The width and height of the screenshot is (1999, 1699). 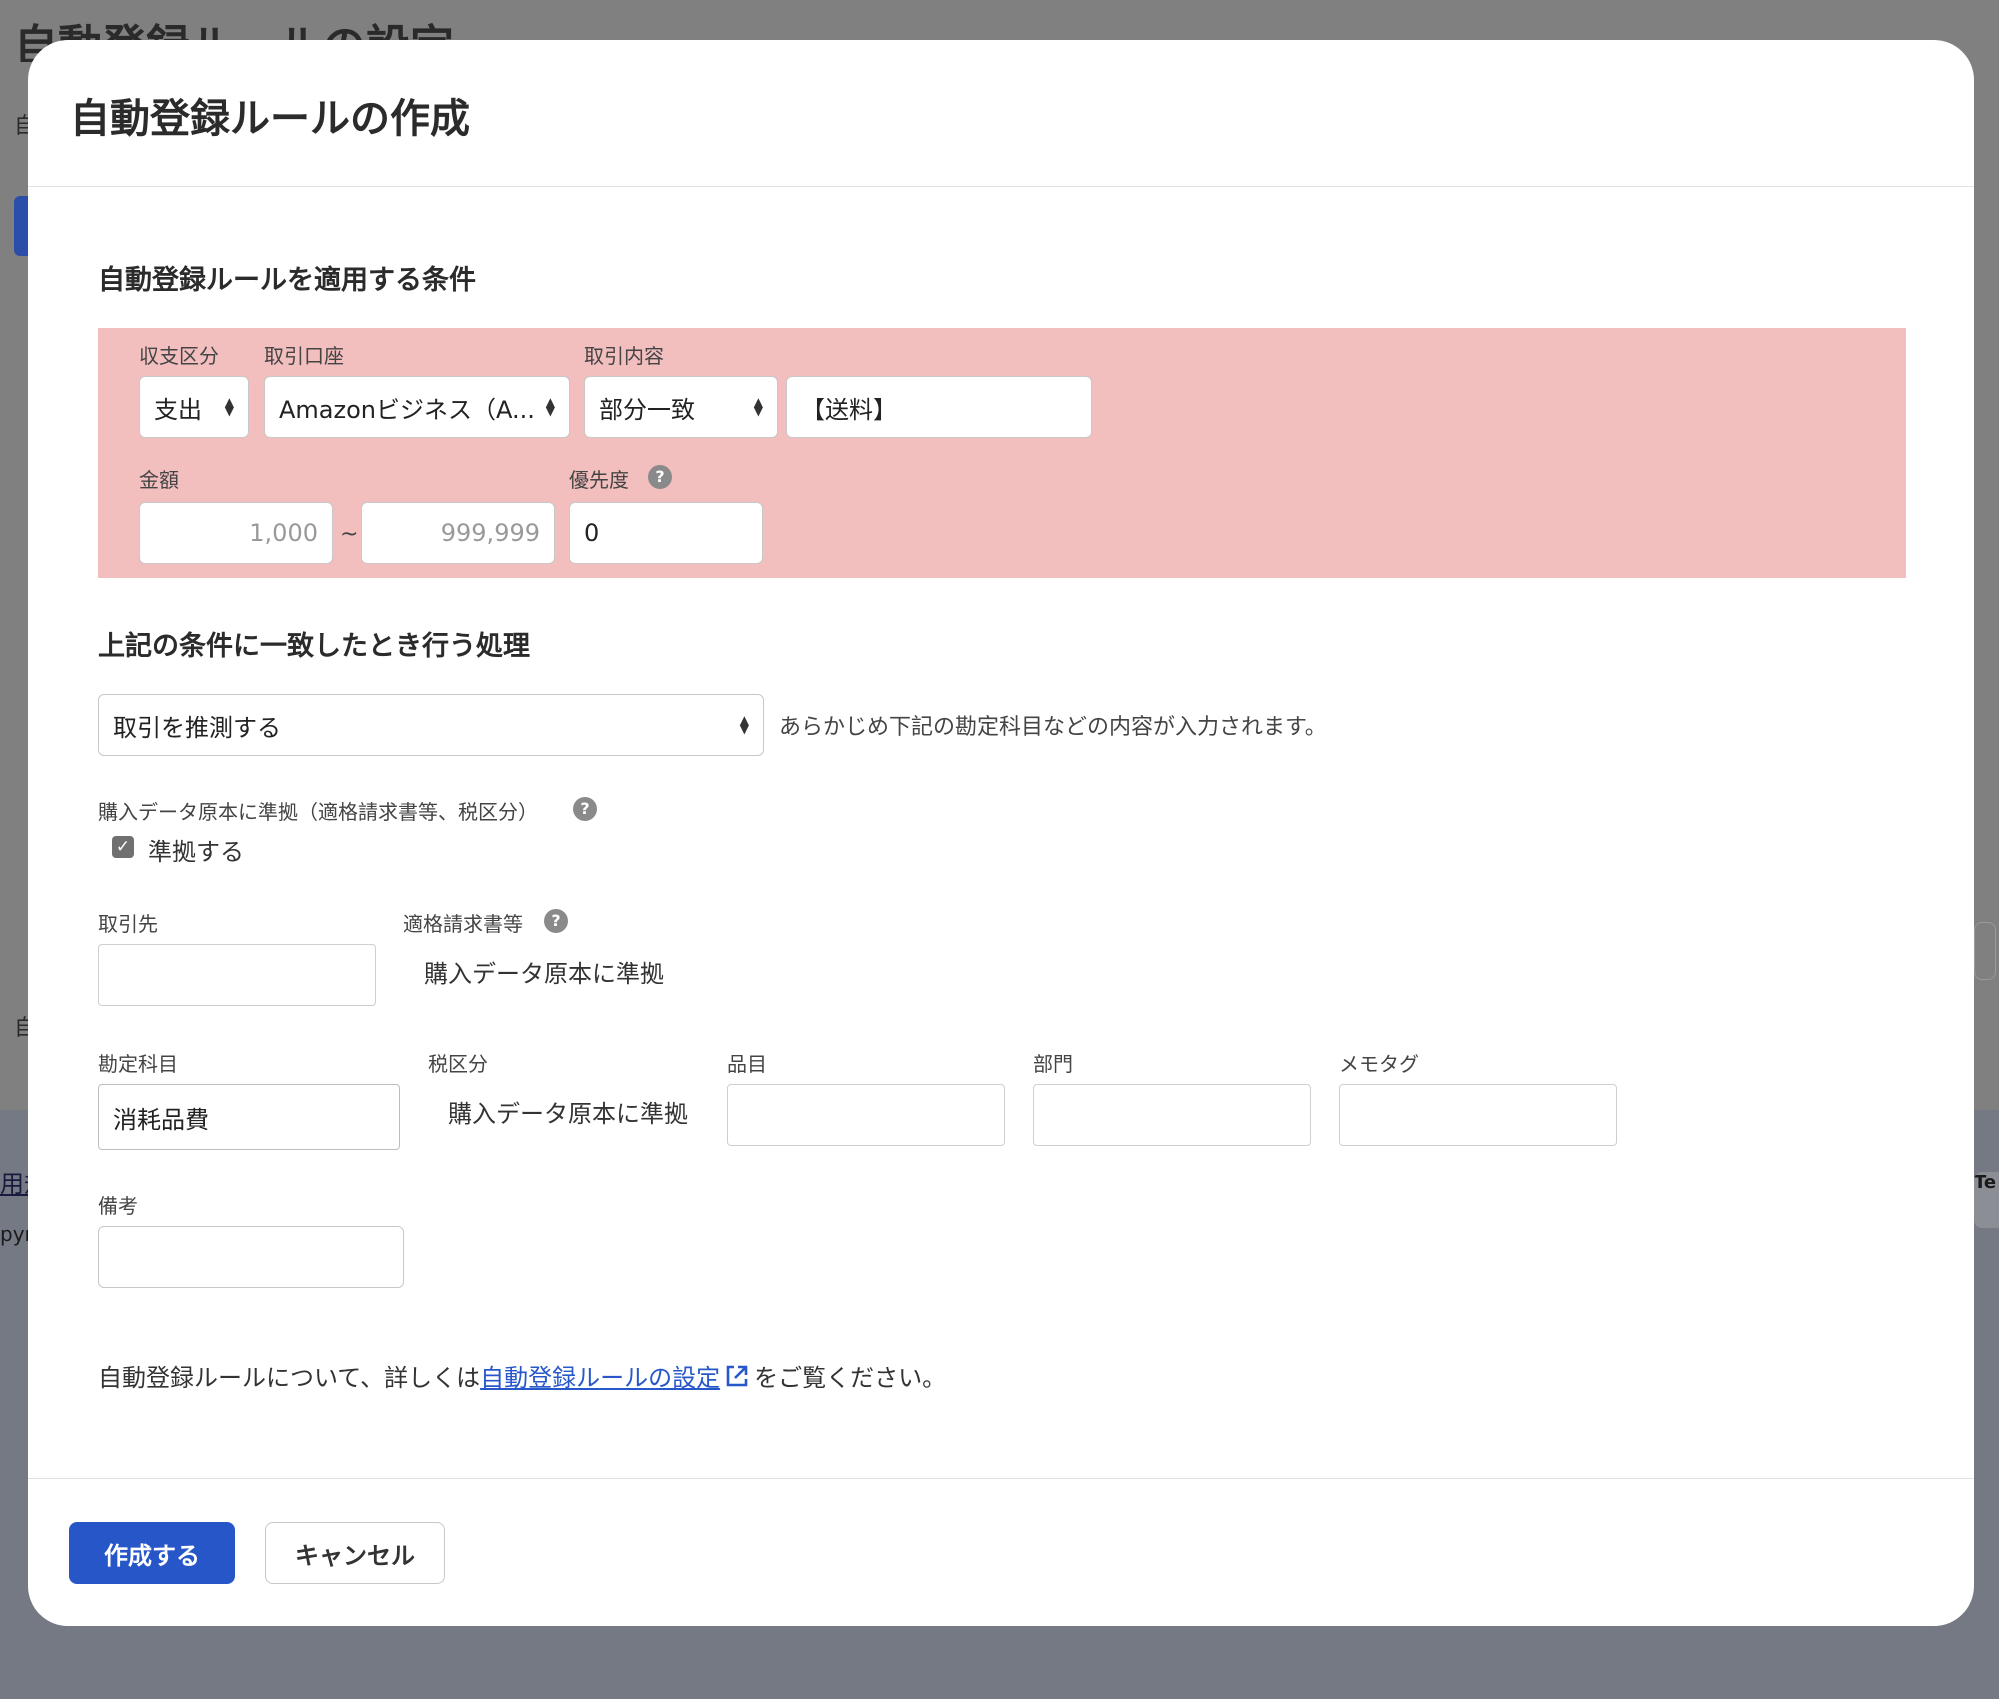 I want to click on priority-help-icon: ?, so click(x=660, y=477).